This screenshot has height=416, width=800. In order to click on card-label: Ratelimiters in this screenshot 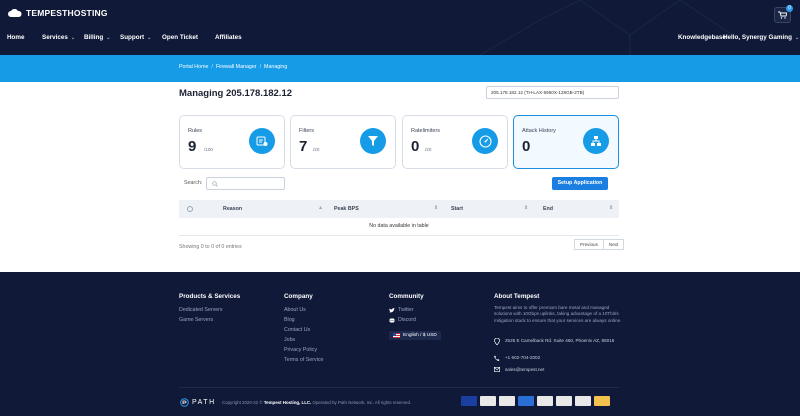, I will do `click(426, 131)`.